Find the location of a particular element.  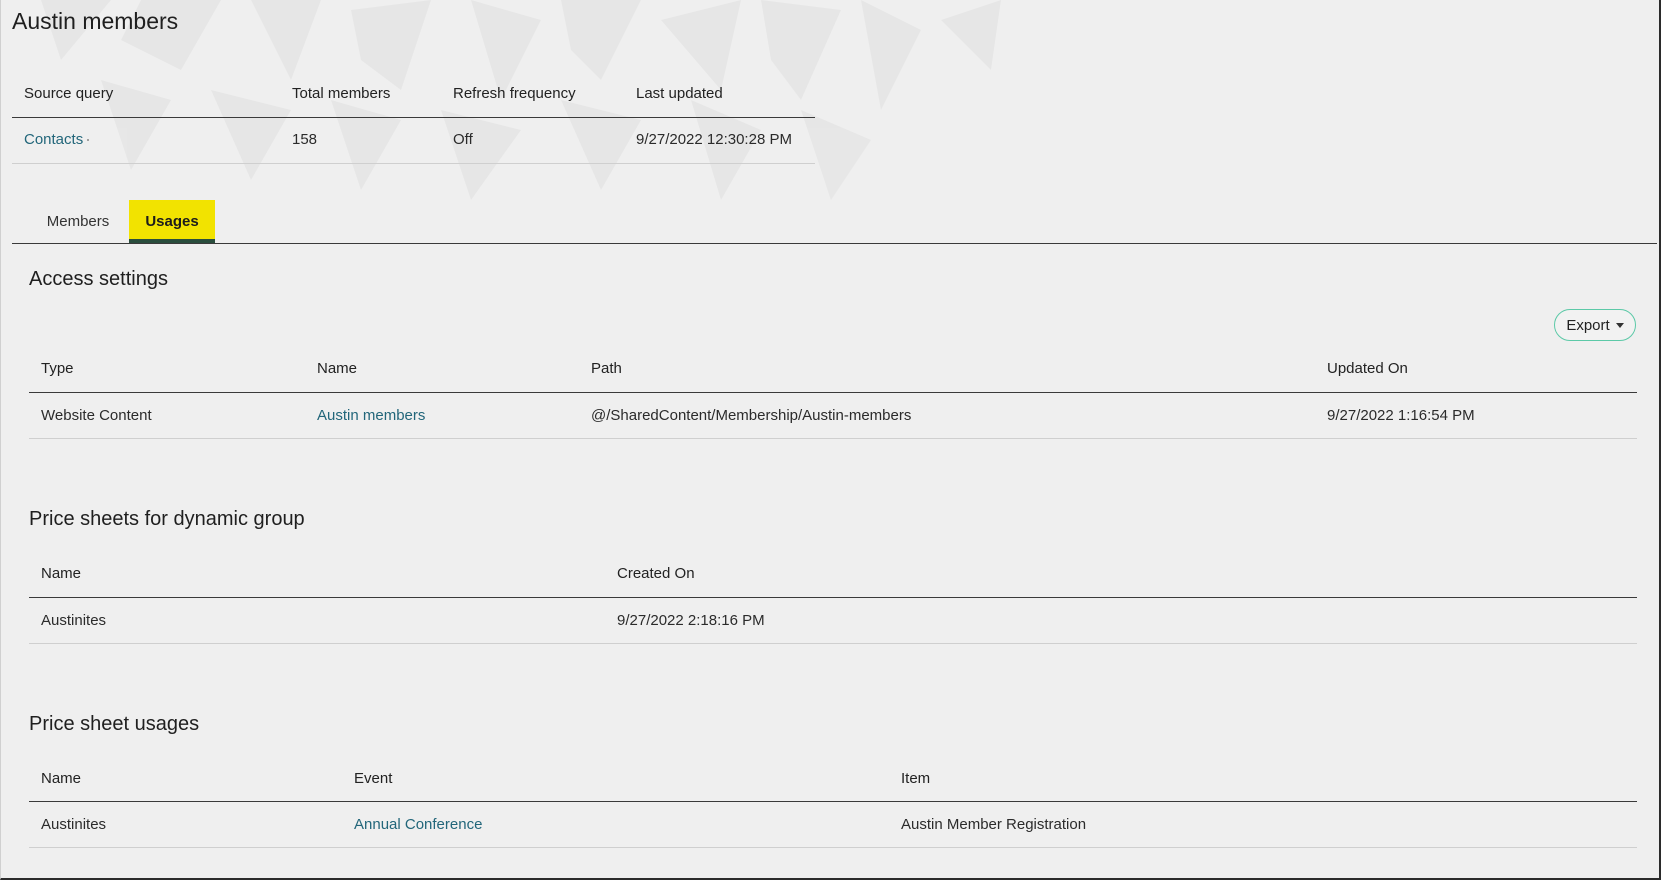

tab-members-label: Members is located at coordinates (78, 221).